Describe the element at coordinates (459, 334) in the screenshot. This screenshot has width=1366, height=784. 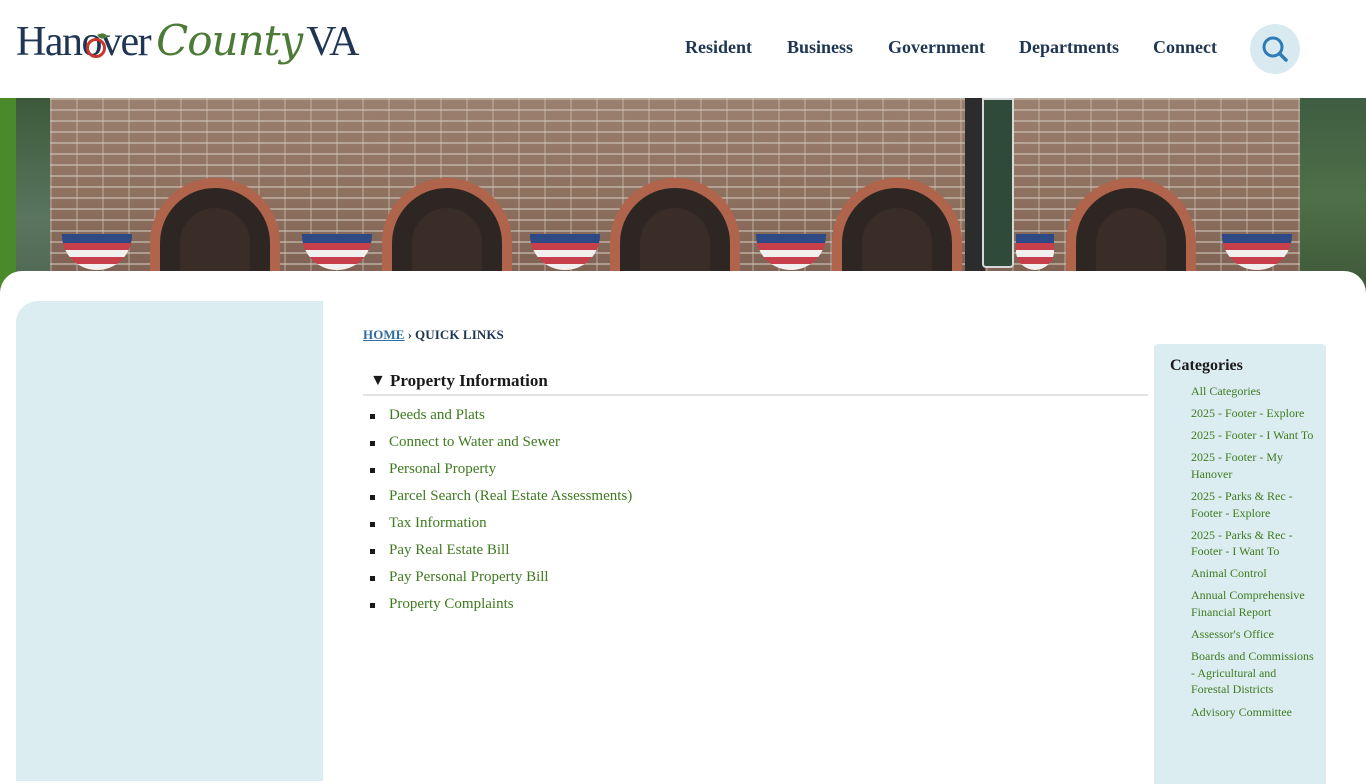
I see `breadcrumb-current: QUICK LINKS` at that location.